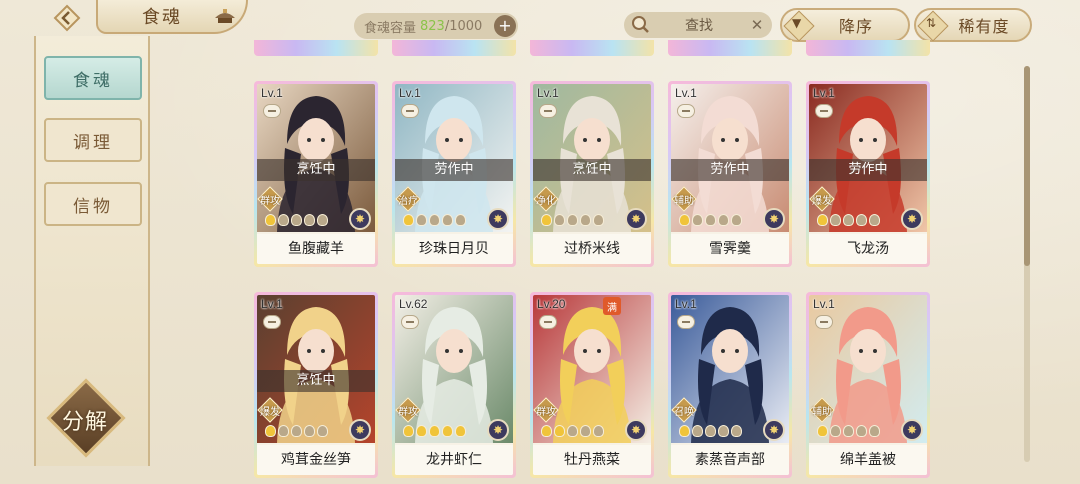 The height and width of the screenshot is (484, 1080). Describe the element at coordinates (225, 16) in the screenshot. I see `chef-hat-icon` at that location.